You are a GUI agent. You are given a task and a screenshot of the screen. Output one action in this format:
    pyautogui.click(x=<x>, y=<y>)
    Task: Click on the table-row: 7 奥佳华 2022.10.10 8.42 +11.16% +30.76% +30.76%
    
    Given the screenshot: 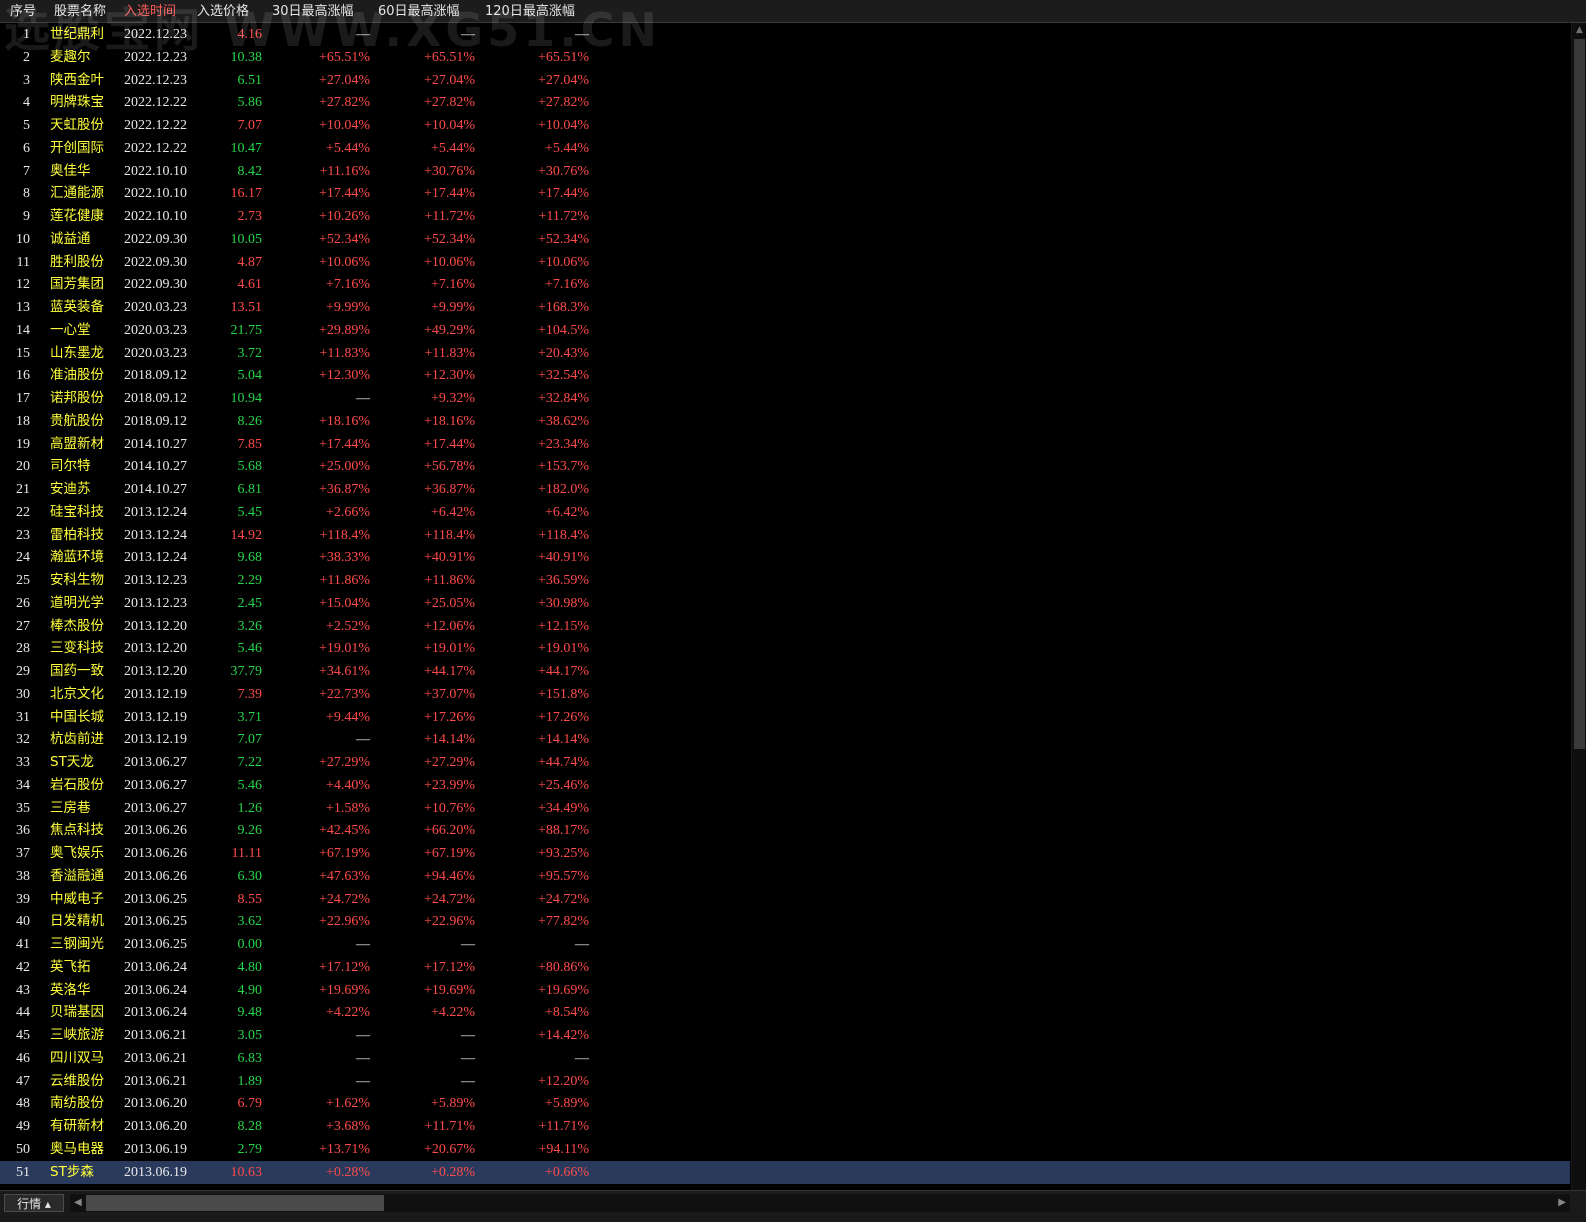 What is the action you would take?
    pyautogui.click(x=785, y=171)
    